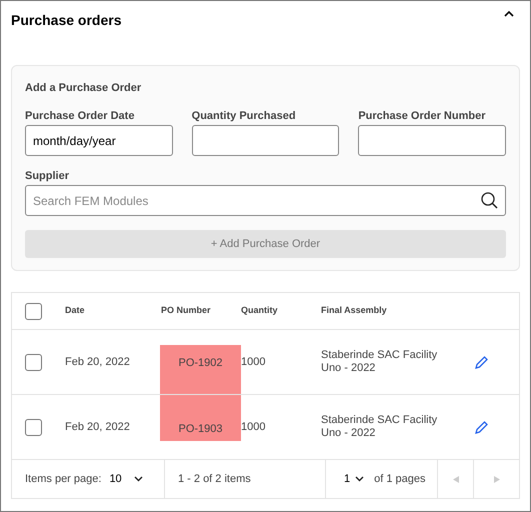 This screenshot has height=512, width=531. What do you see at coordinates (80, 116) in the screenshot?
I see `field-label: Purchase Order Date` at bounding box center [80, 116].